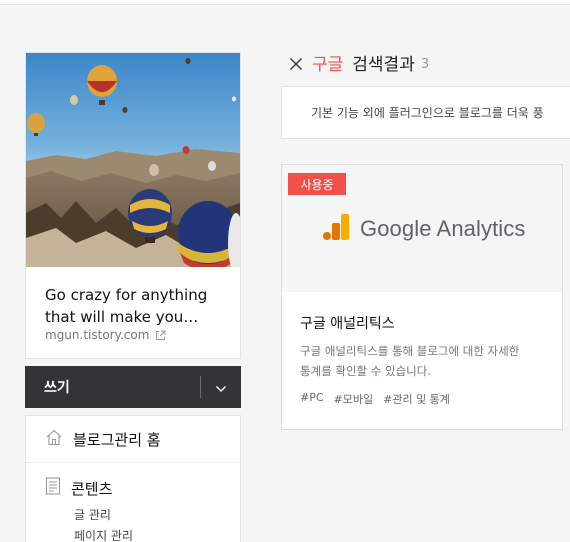 The width and height of the screenshot is (570, 542). What do you see at coordinates (336, 229) in the screenshot?
I see `analytics-icon` at bounding box center [336, 229].